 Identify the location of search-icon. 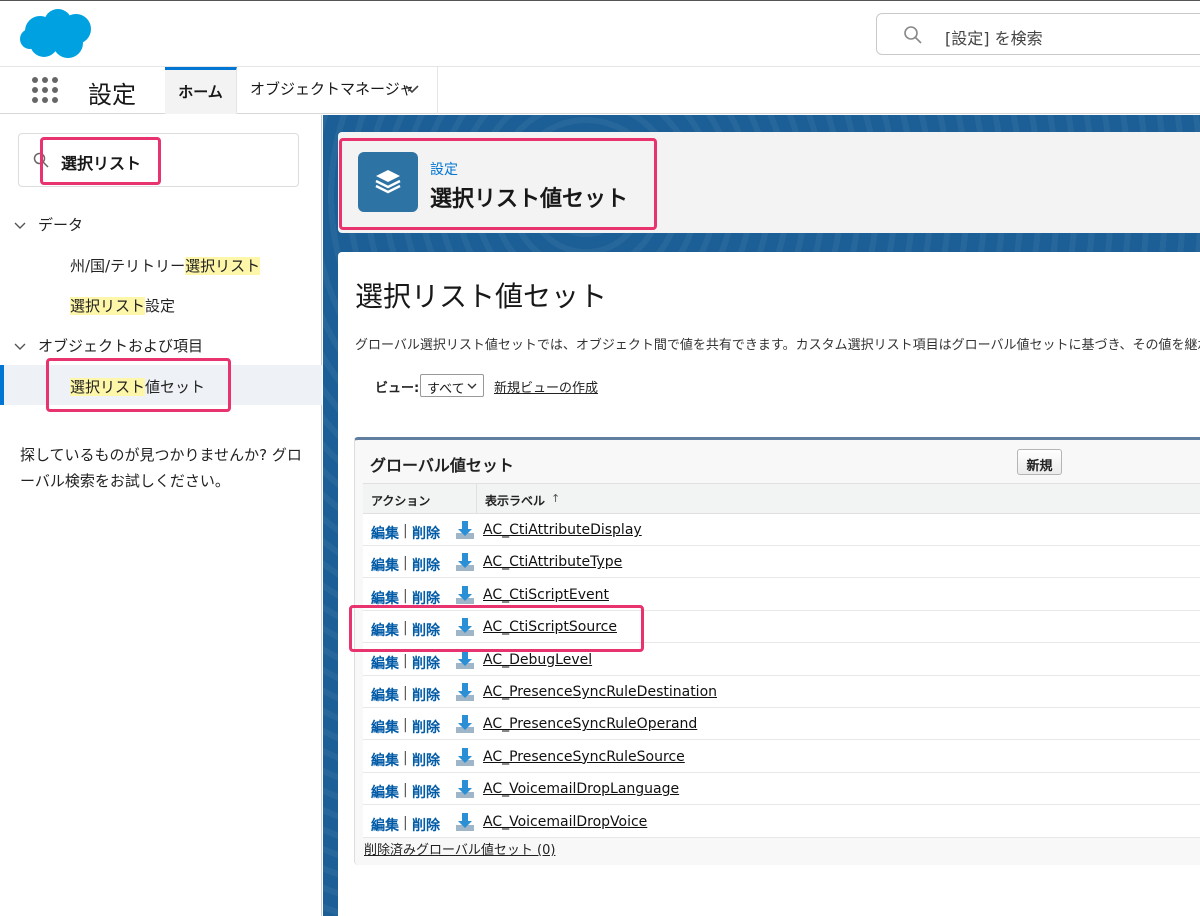
(913, 35).